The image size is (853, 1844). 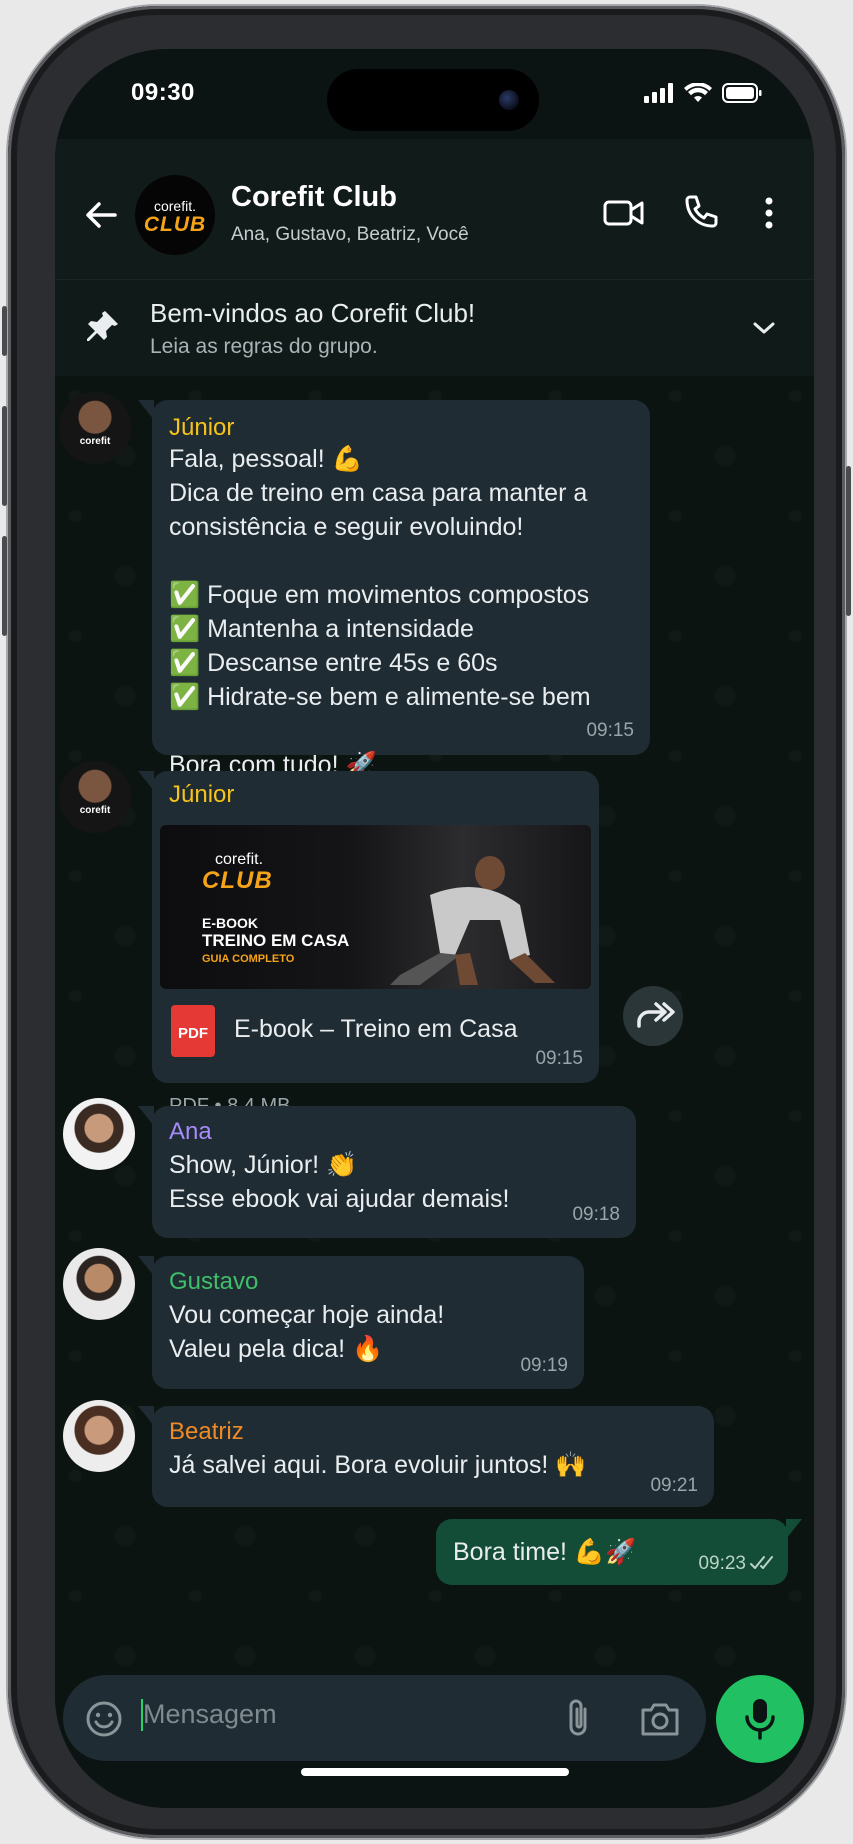 I want to click on pdf-file-icon: PDF, so click(x=193, y=1031).